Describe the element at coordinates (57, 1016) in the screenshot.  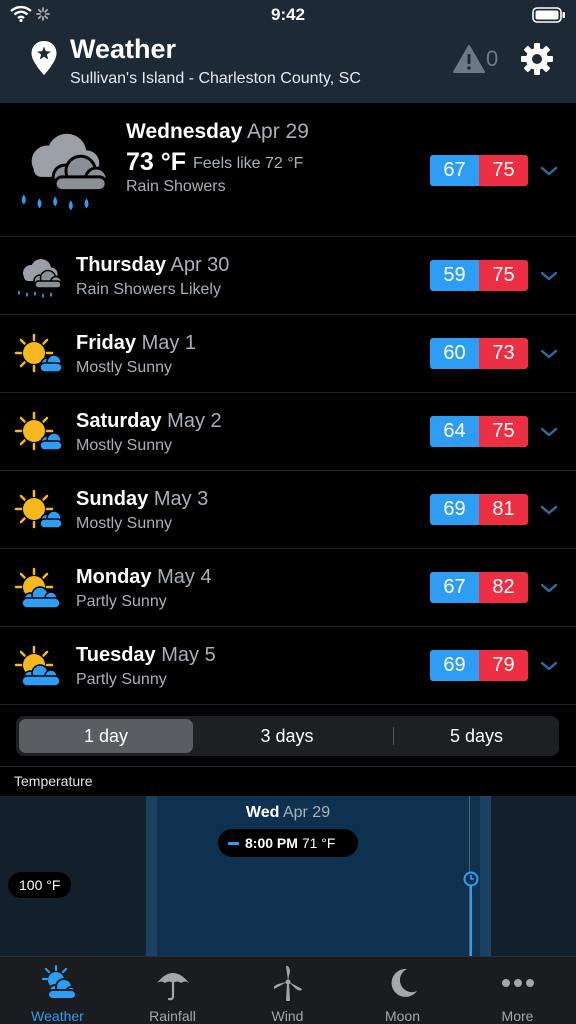
I see `tab-label: Weather` at that location.